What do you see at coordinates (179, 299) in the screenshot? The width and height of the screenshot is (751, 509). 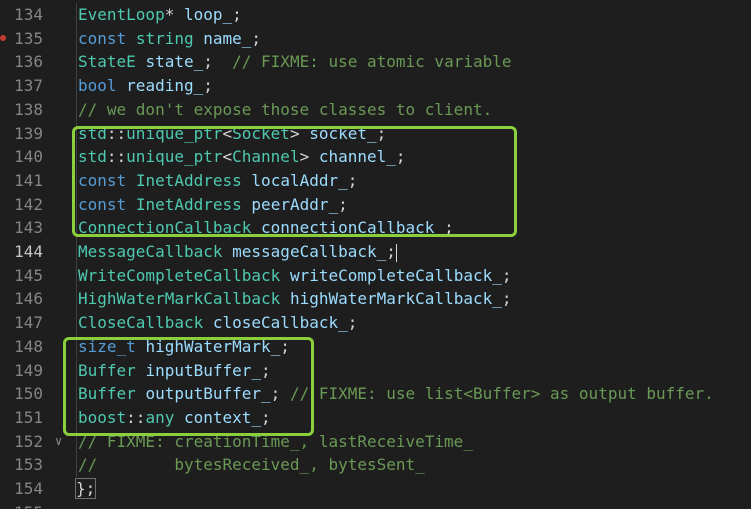 I see `code-token: HighWaterMarkCallback` at bounding box center [179, 299].